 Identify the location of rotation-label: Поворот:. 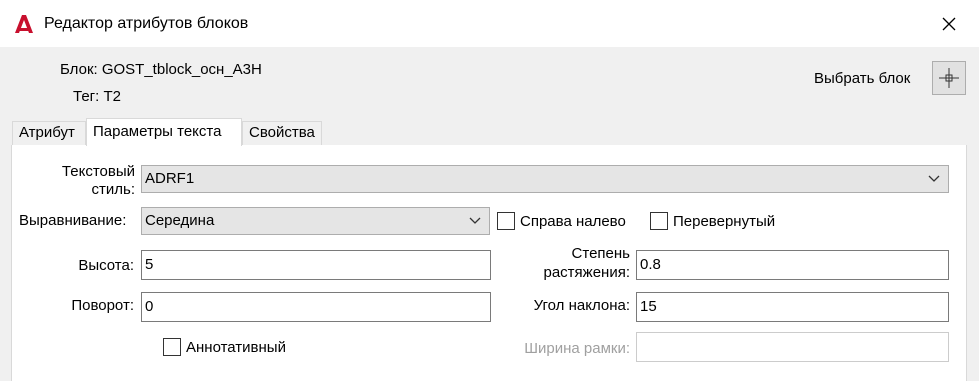
(102, 305).